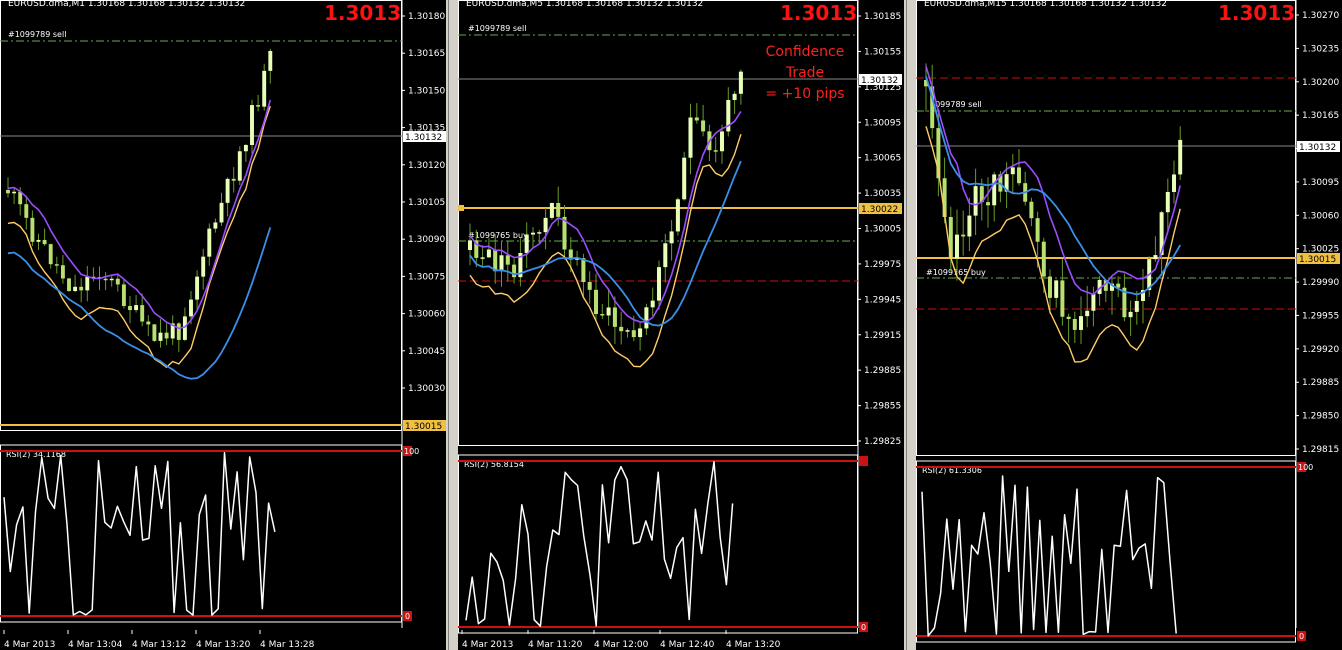 The image size is (1342, 650). I want to click on sell-order-label: #1099789 sell, so click(37, 34).